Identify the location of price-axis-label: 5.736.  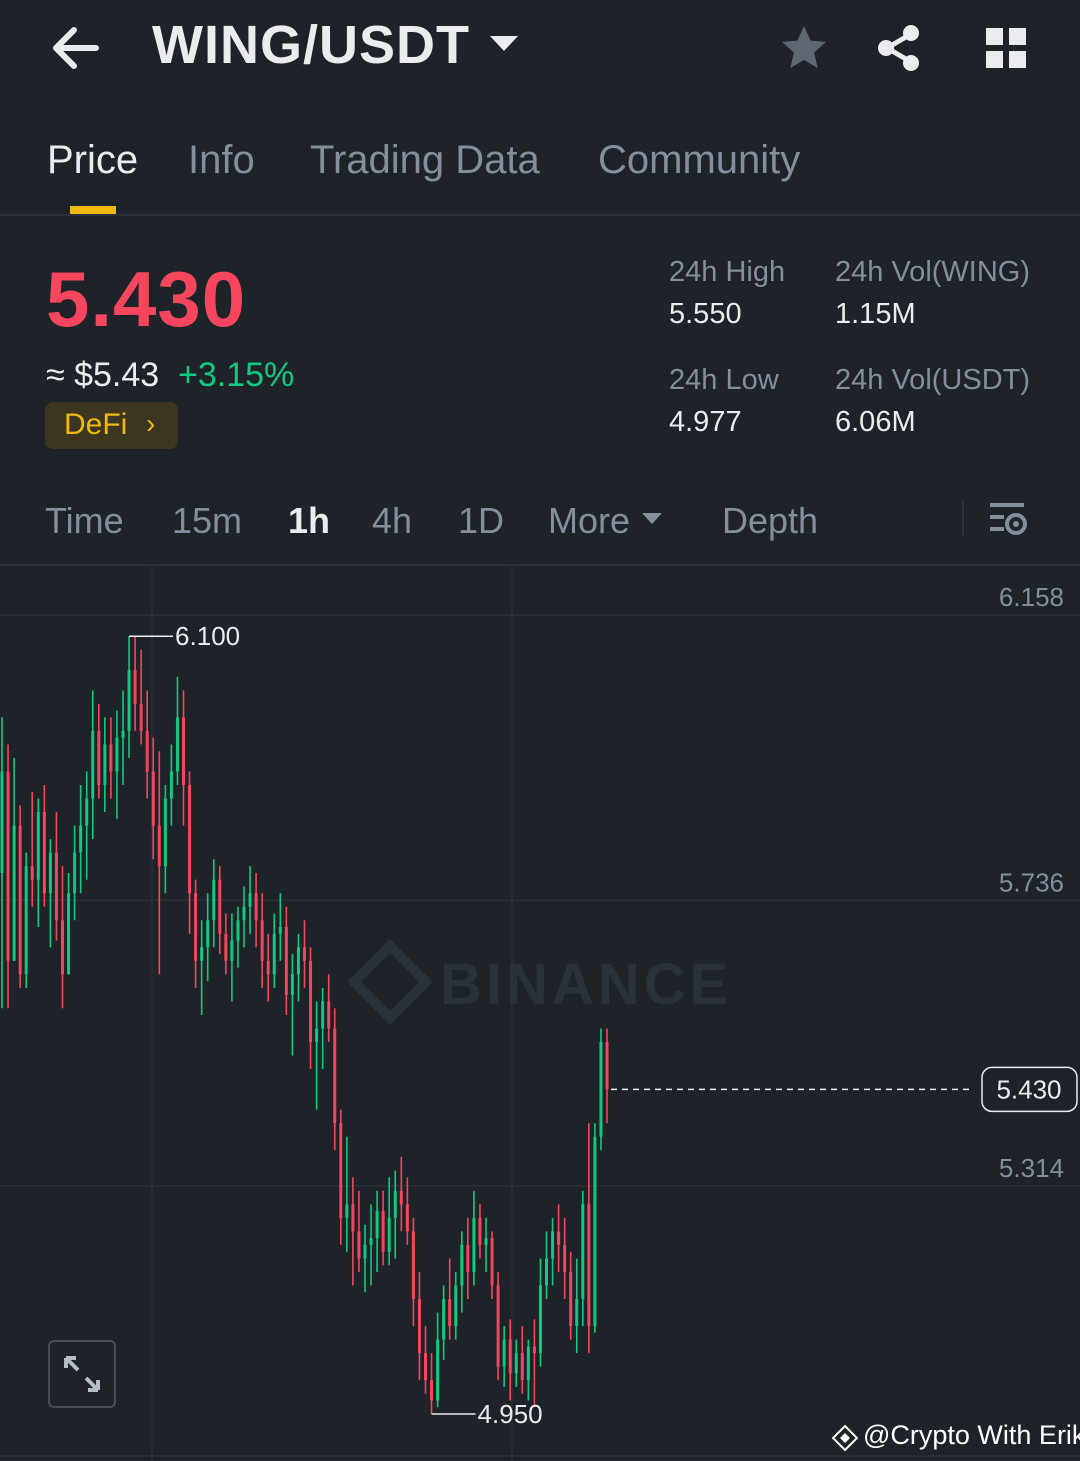
(1031, 882).